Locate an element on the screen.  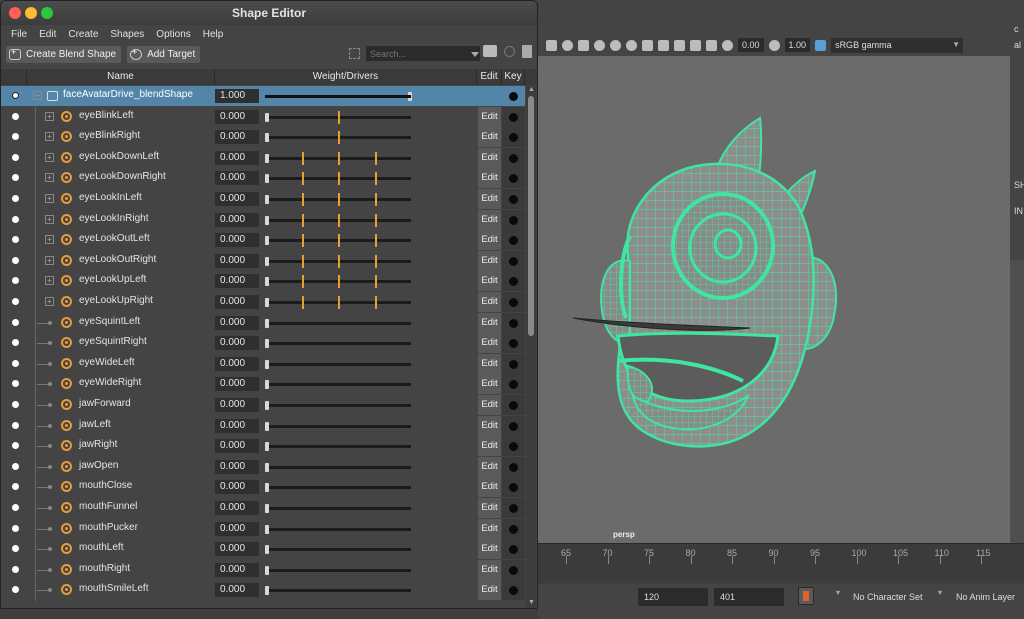
wireframe-icon is located at coordinates (567, 45).